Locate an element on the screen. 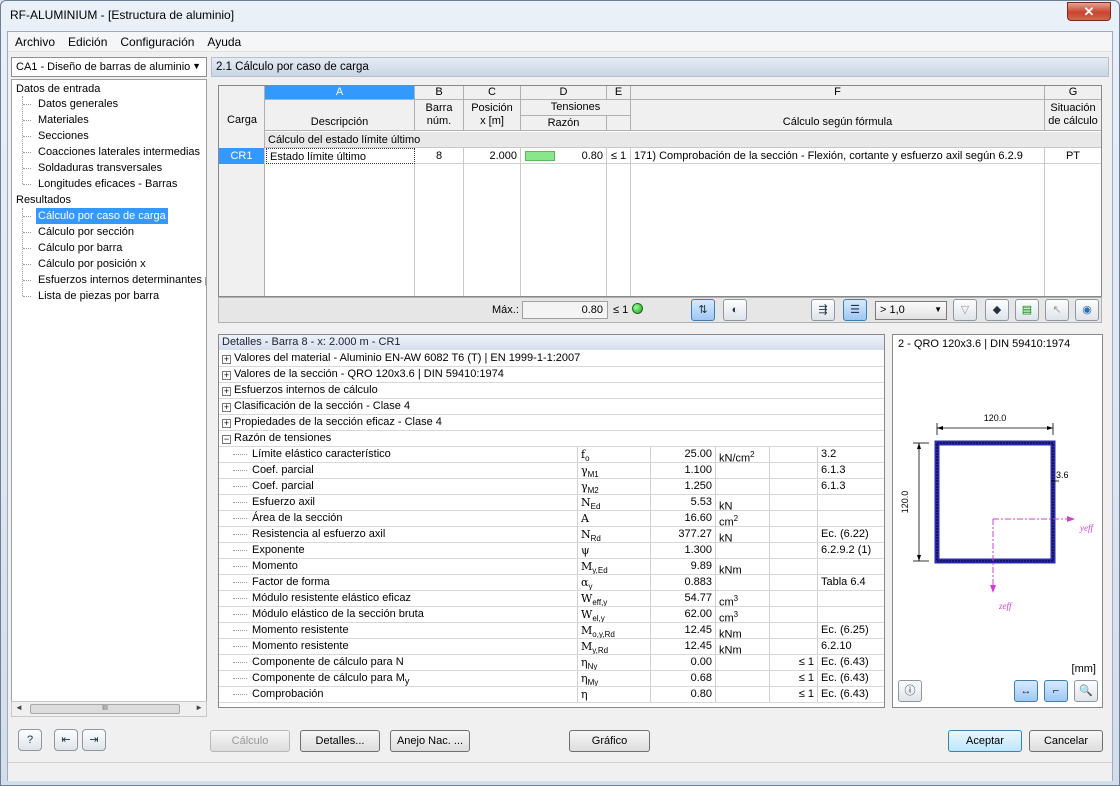  menu-archivo: Archivo is located at coordinates (34, 40).